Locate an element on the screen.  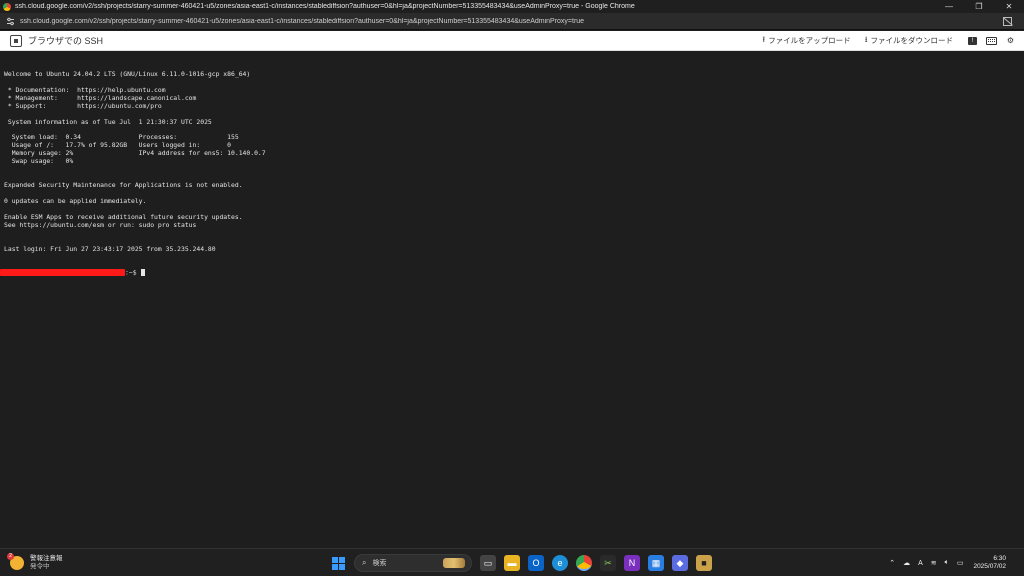
download-file-button: ⭳ ファイルをダウンロード is located at coordinates (909, 41).